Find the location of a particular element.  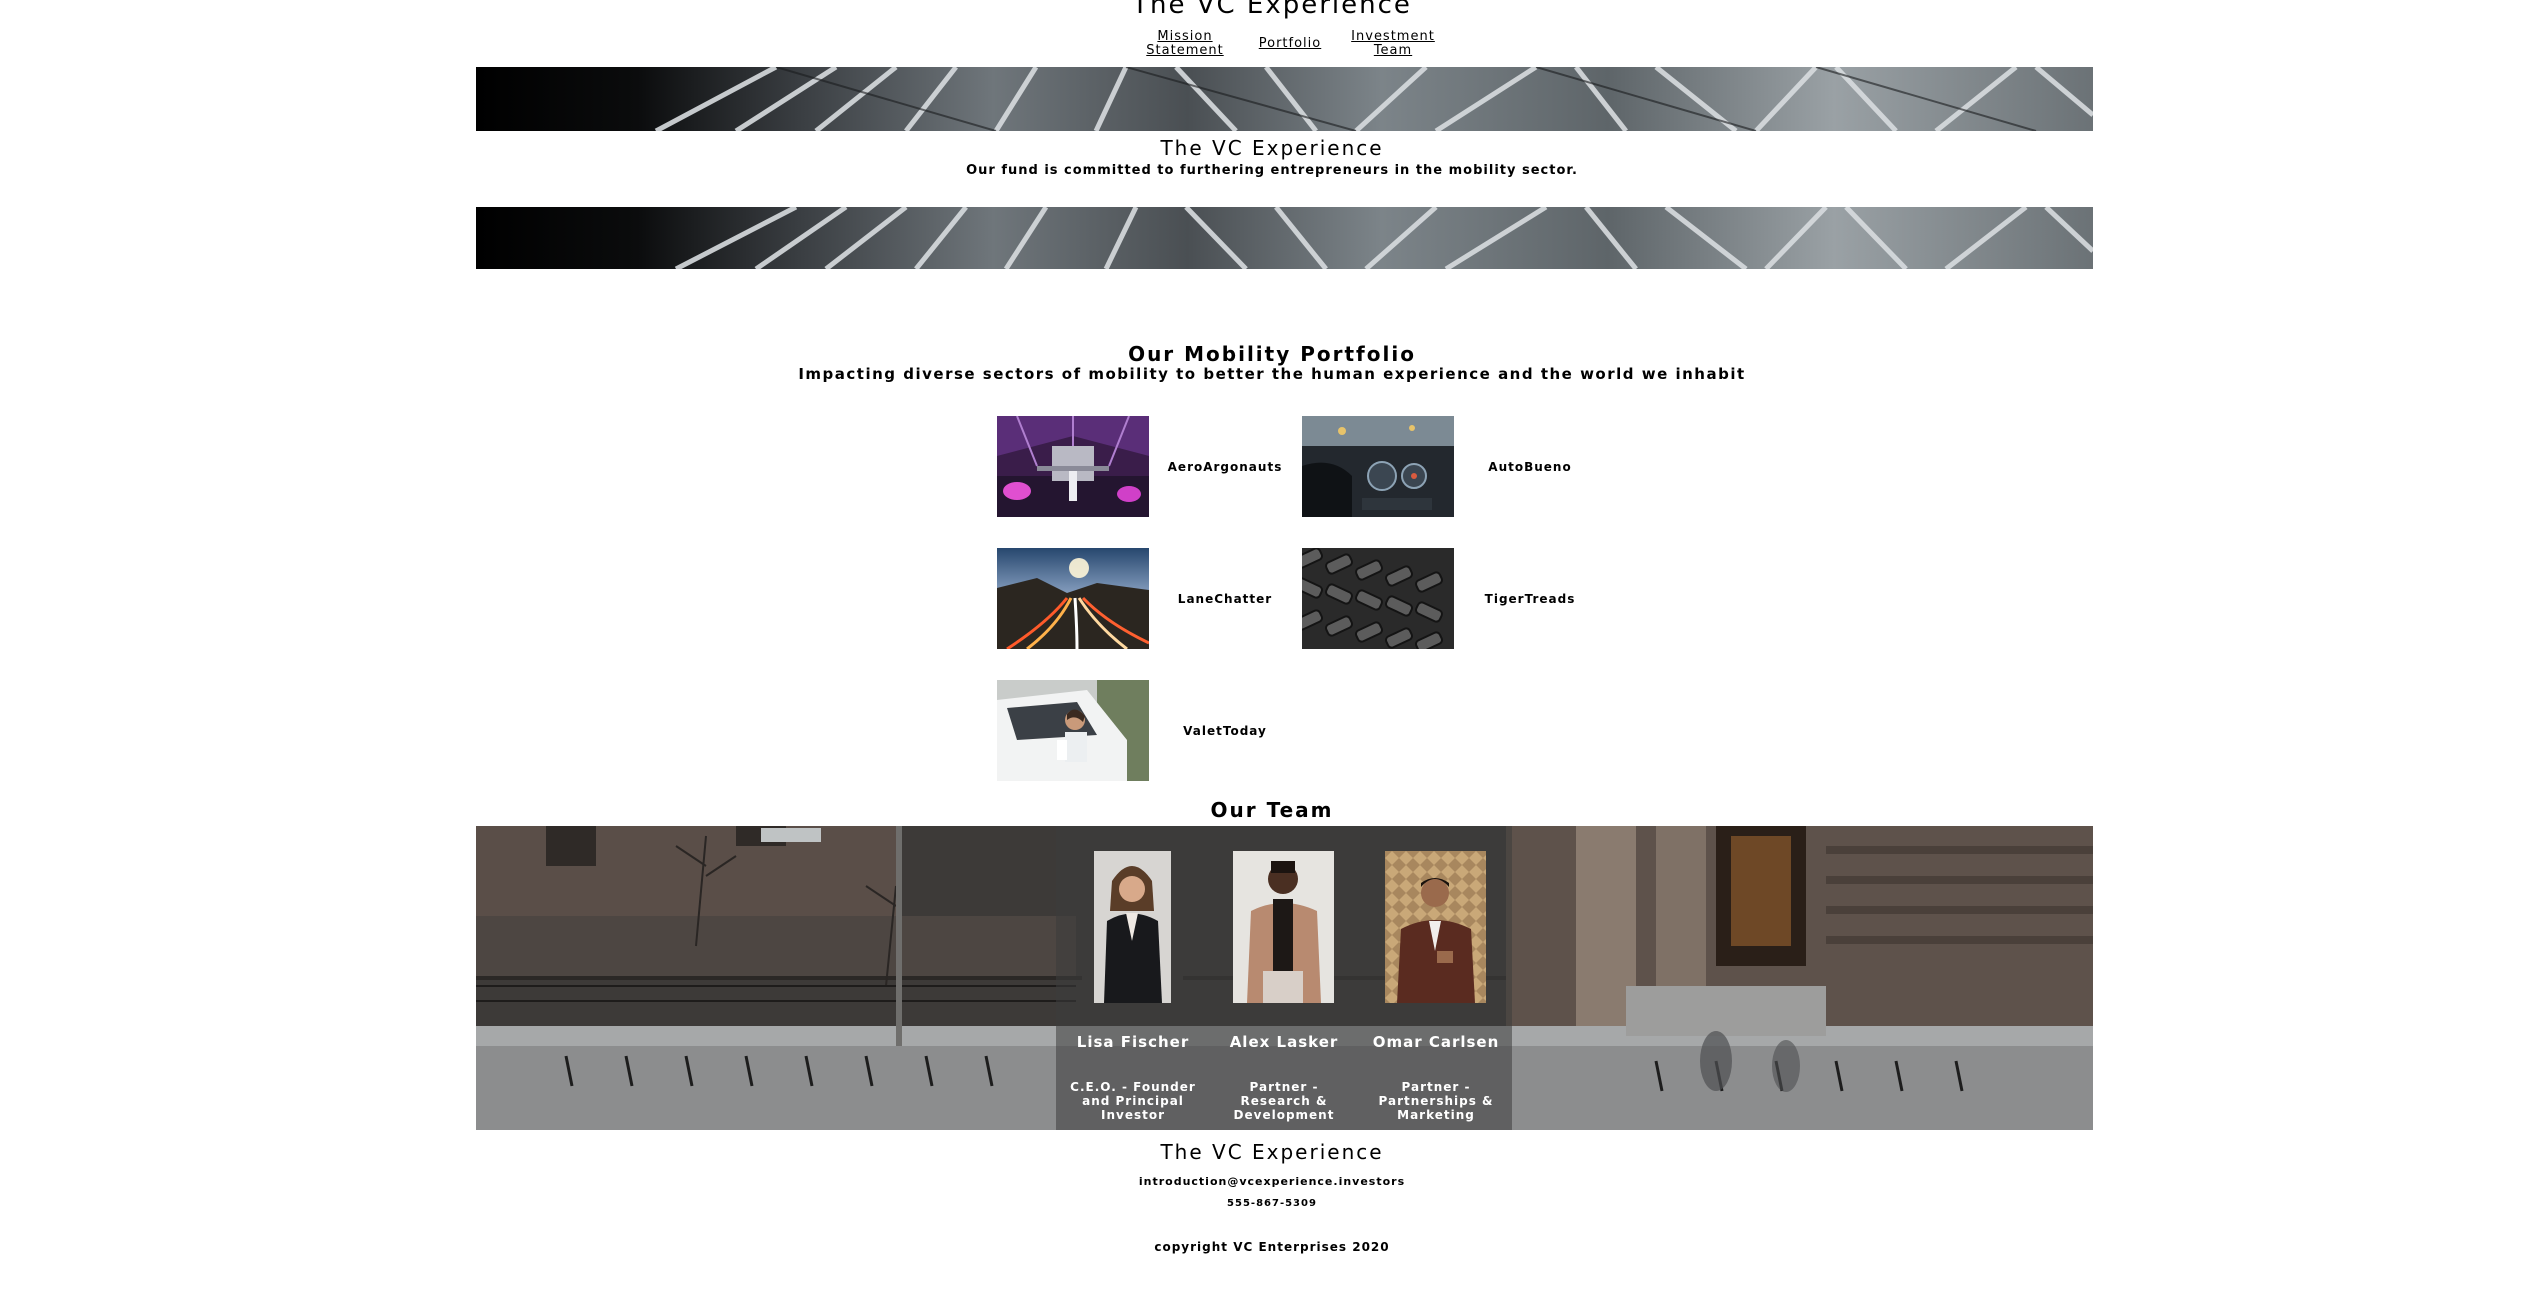

architecture-banner-bottom is located at coordinates (1284, 238).